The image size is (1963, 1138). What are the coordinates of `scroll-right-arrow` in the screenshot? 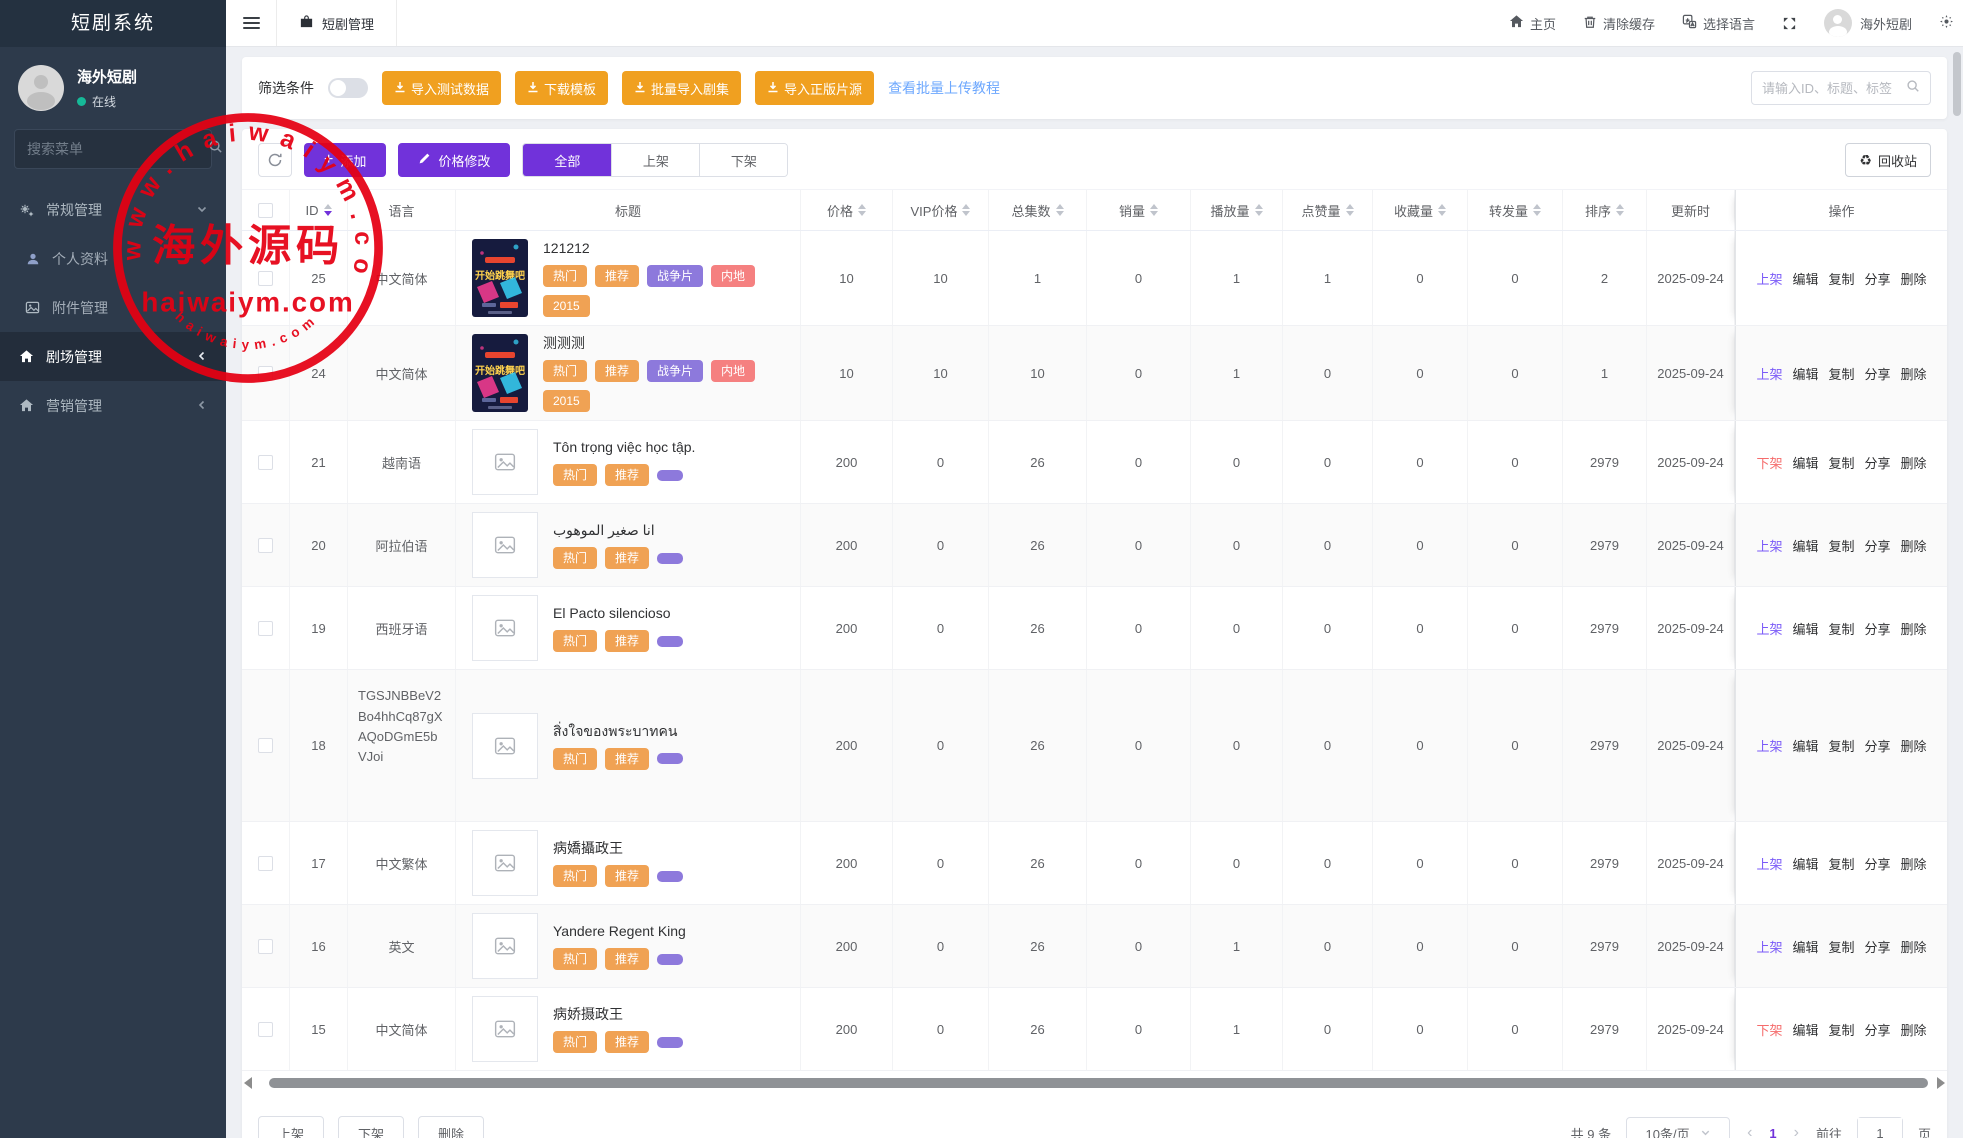 It's located at (1941, 1083).